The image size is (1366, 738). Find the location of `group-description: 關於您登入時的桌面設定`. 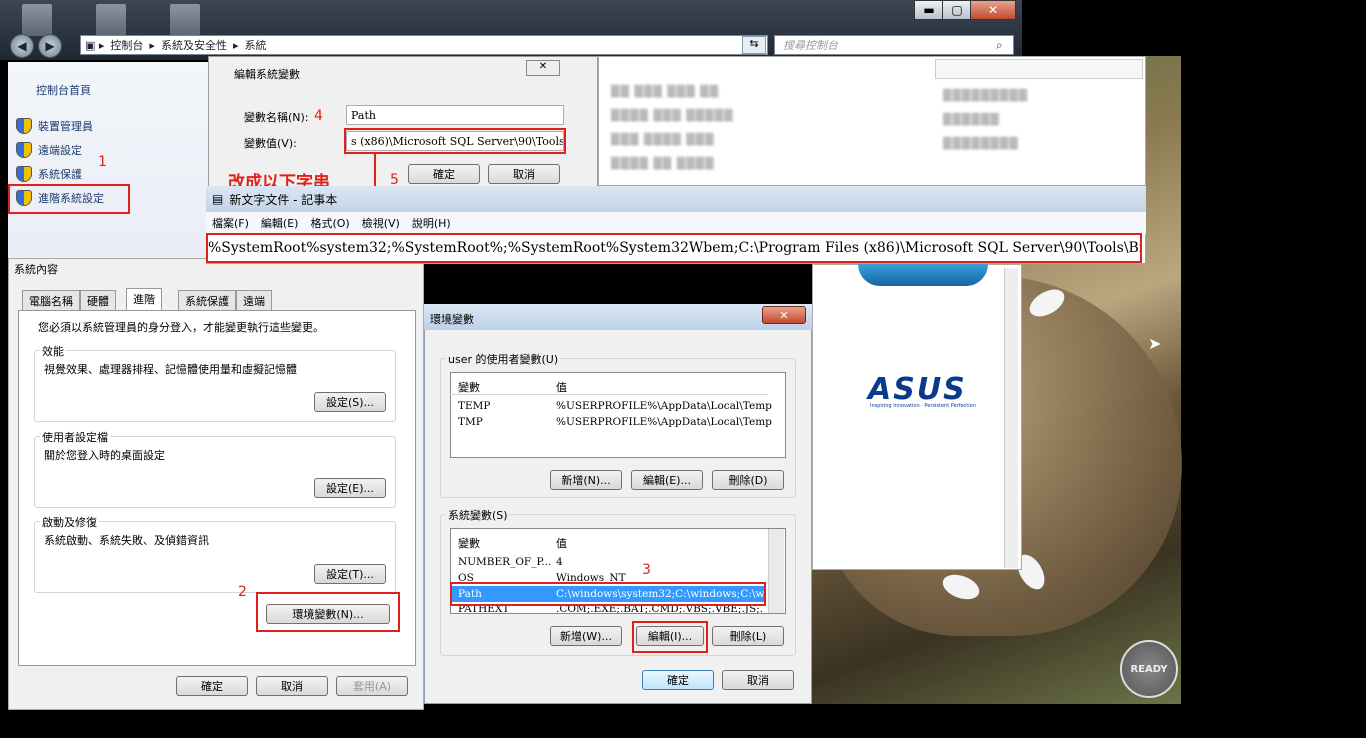

group-description: 關於您登入時的桌面設定 is located at coordinates (104, 455).